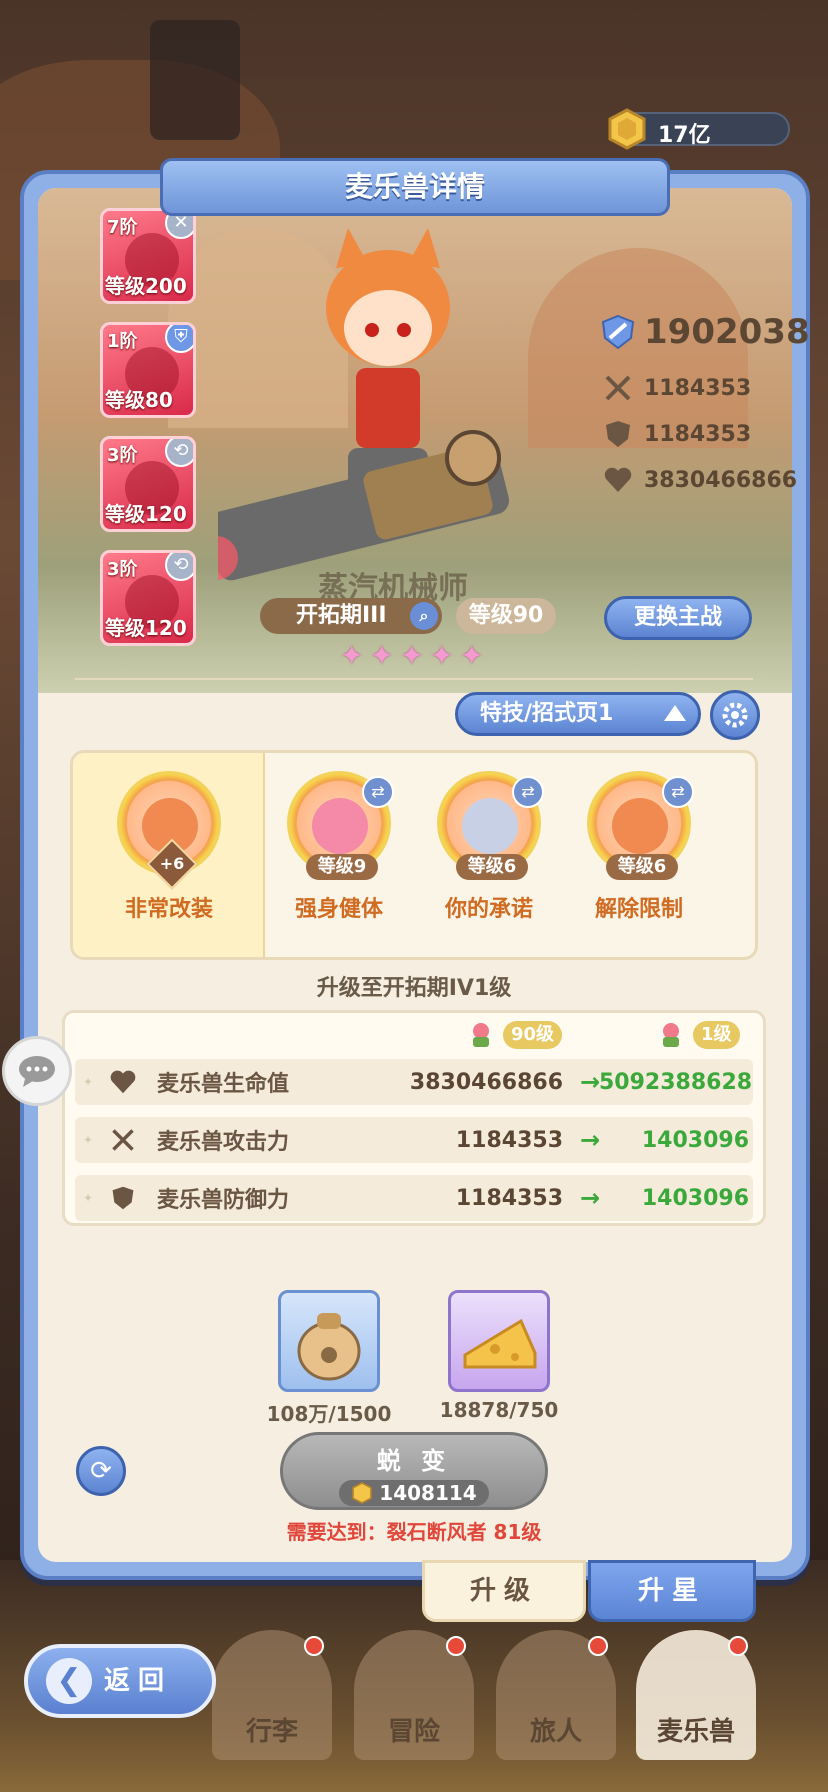 This screenshot has height=1792, width=828. Describe the element at coordinates (678, 618) in the screenshot. I see `change-main-button: 更换主战` at that location.